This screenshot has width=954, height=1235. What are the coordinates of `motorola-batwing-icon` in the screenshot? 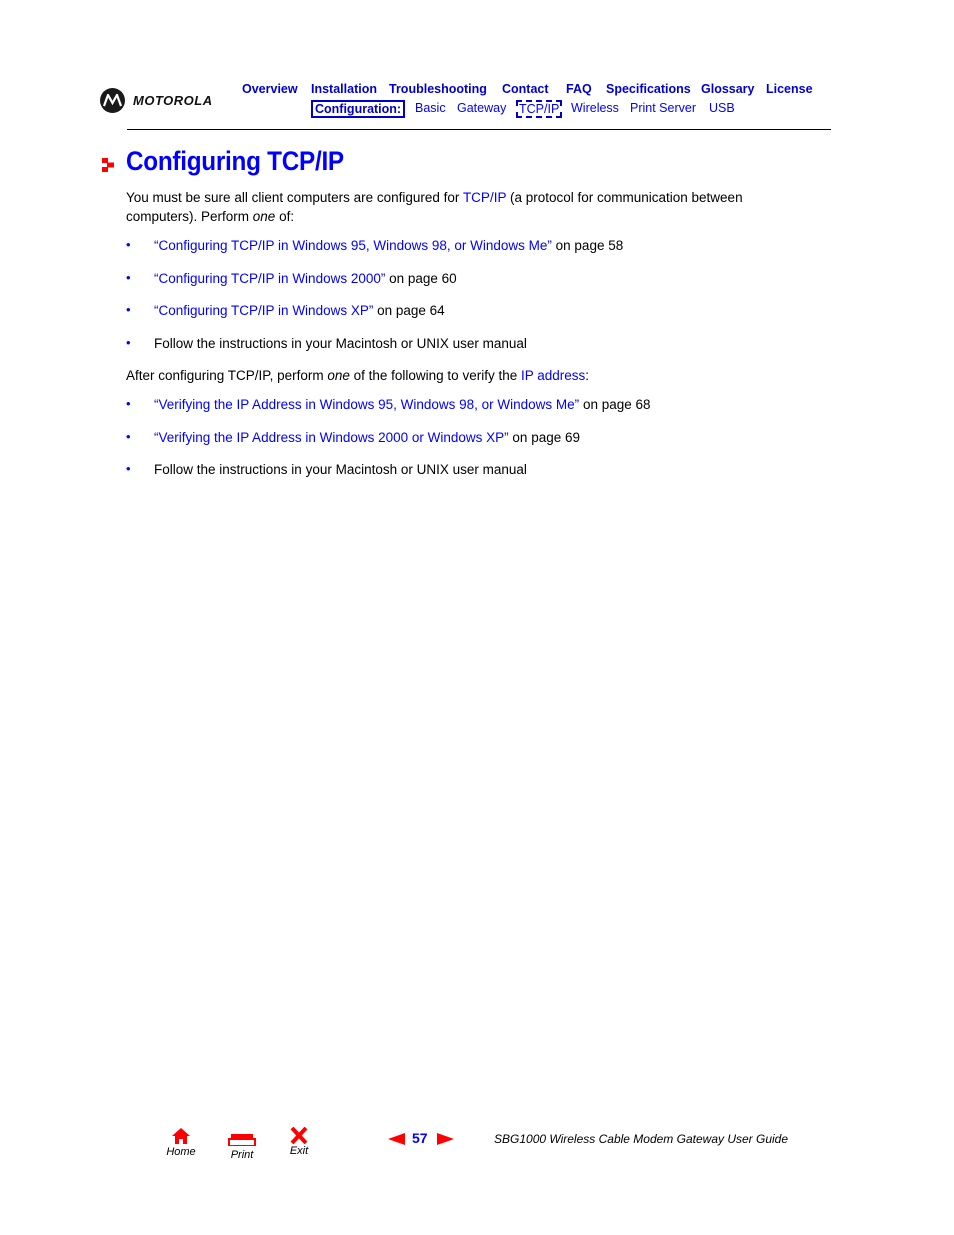 It's located at (112, 100).